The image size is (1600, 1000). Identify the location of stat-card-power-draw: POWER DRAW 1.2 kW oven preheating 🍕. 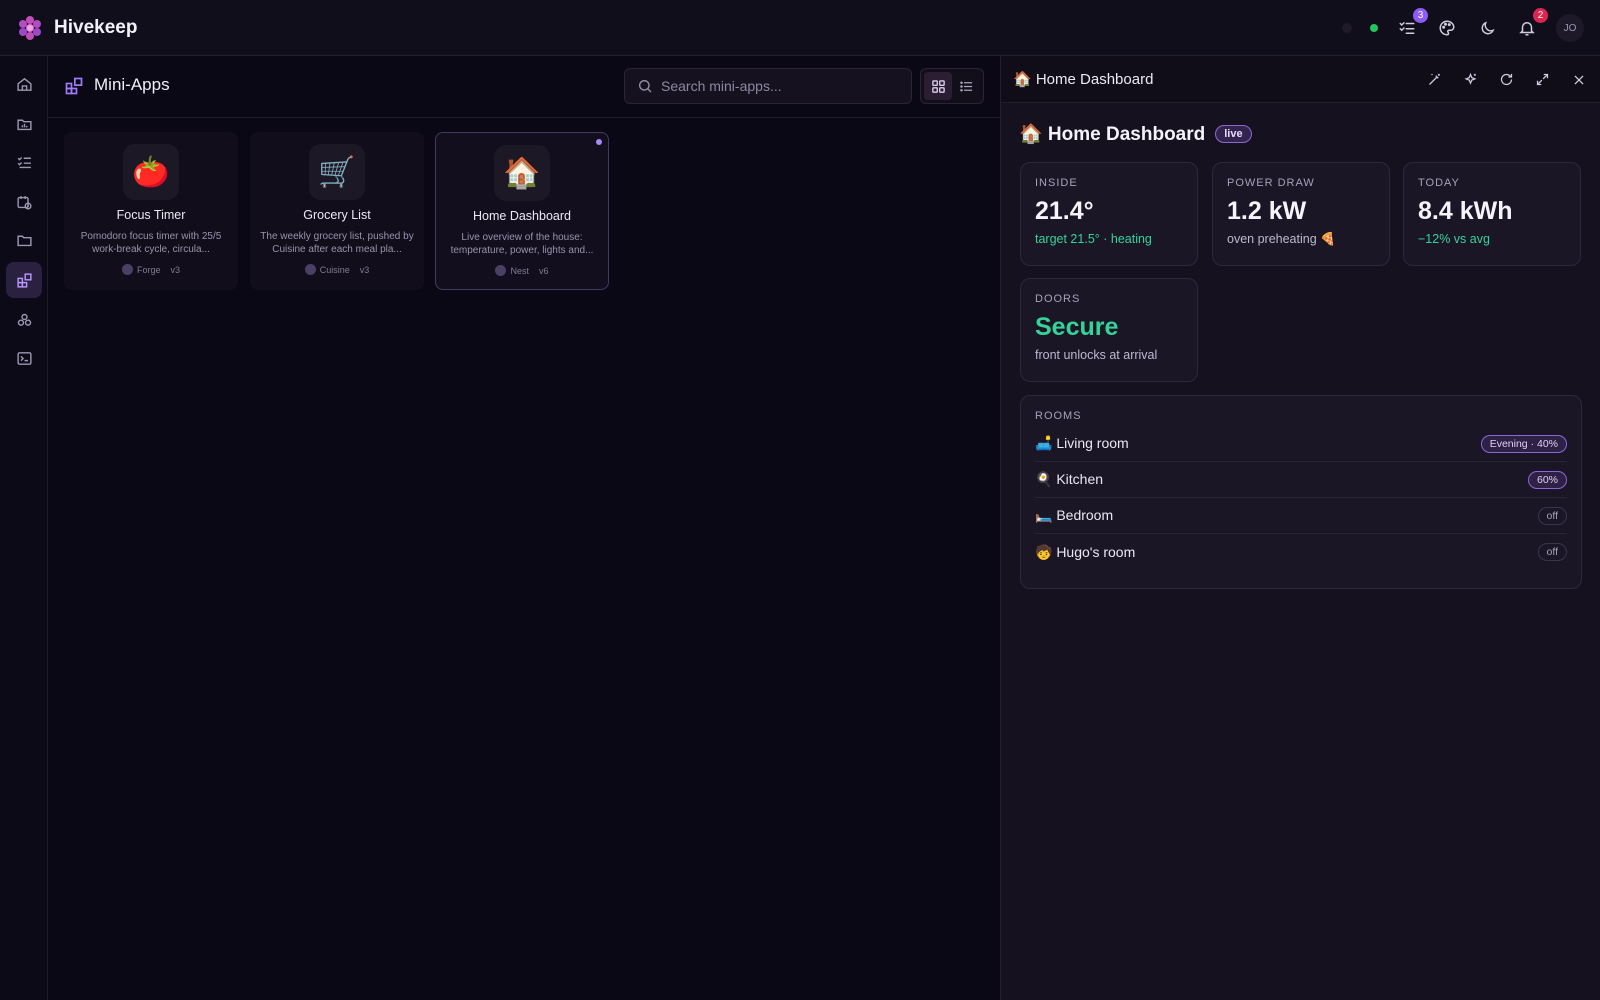
(1301, 214).